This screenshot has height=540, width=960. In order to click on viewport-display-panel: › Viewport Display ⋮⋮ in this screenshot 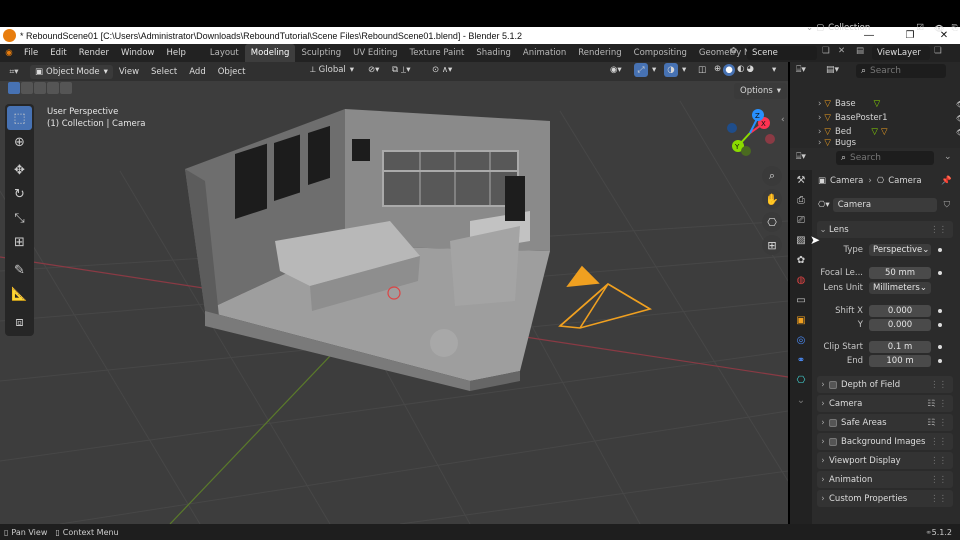, I will do `click(885, 460)`.